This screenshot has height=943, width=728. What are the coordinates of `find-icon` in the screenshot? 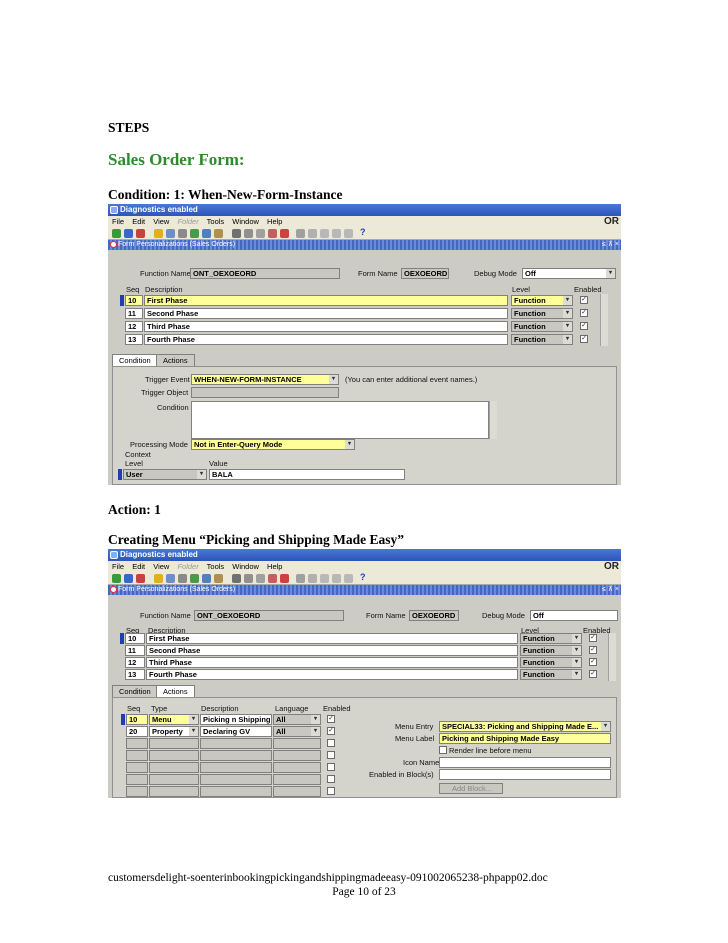 It's located at (158, 233).